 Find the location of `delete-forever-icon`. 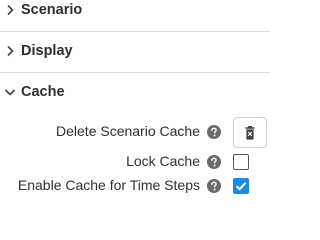

delete-forever-icon is located at coordinates (250, 133).